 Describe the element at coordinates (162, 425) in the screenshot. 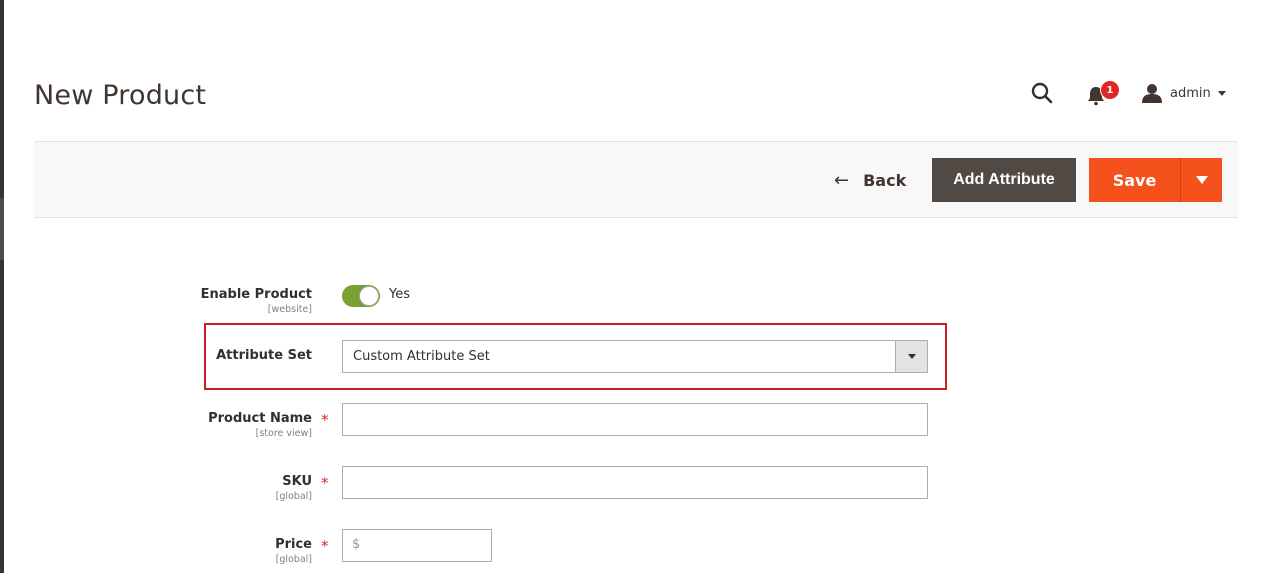

I see `product-name-label: Product Name [store view]` at that location.